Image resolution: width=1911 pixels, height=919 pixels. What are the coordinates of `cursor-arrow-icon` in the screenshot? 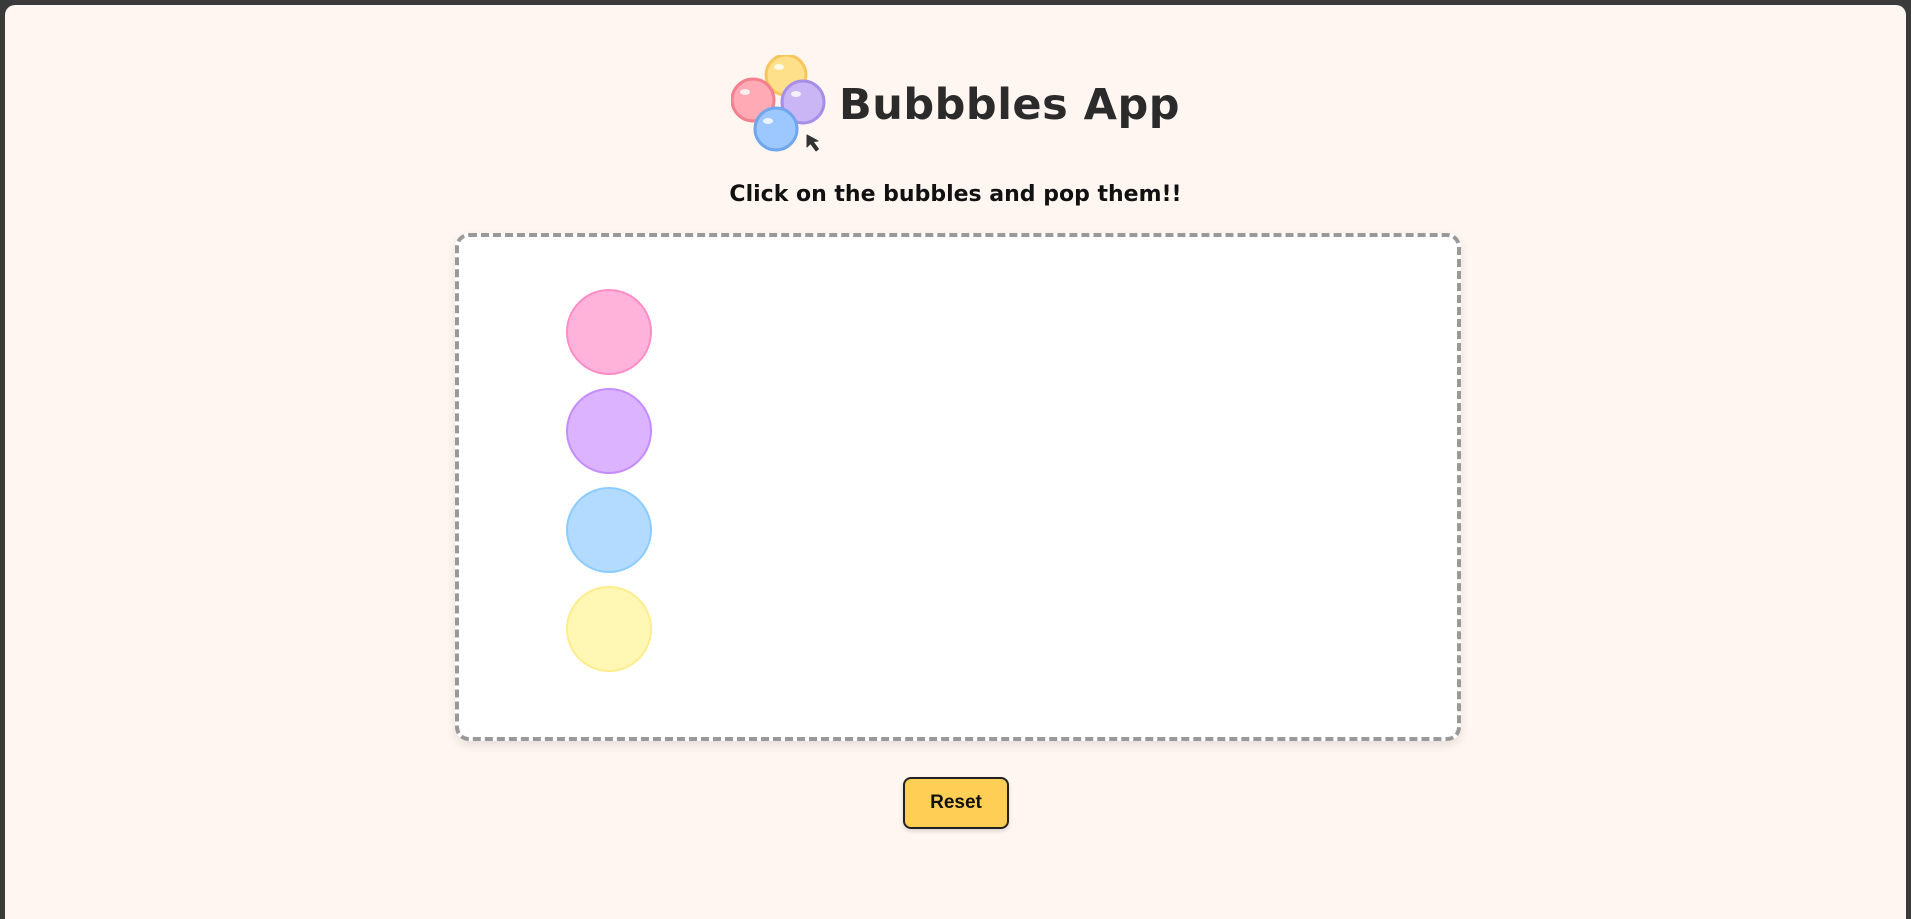 It's located at (812, 143).